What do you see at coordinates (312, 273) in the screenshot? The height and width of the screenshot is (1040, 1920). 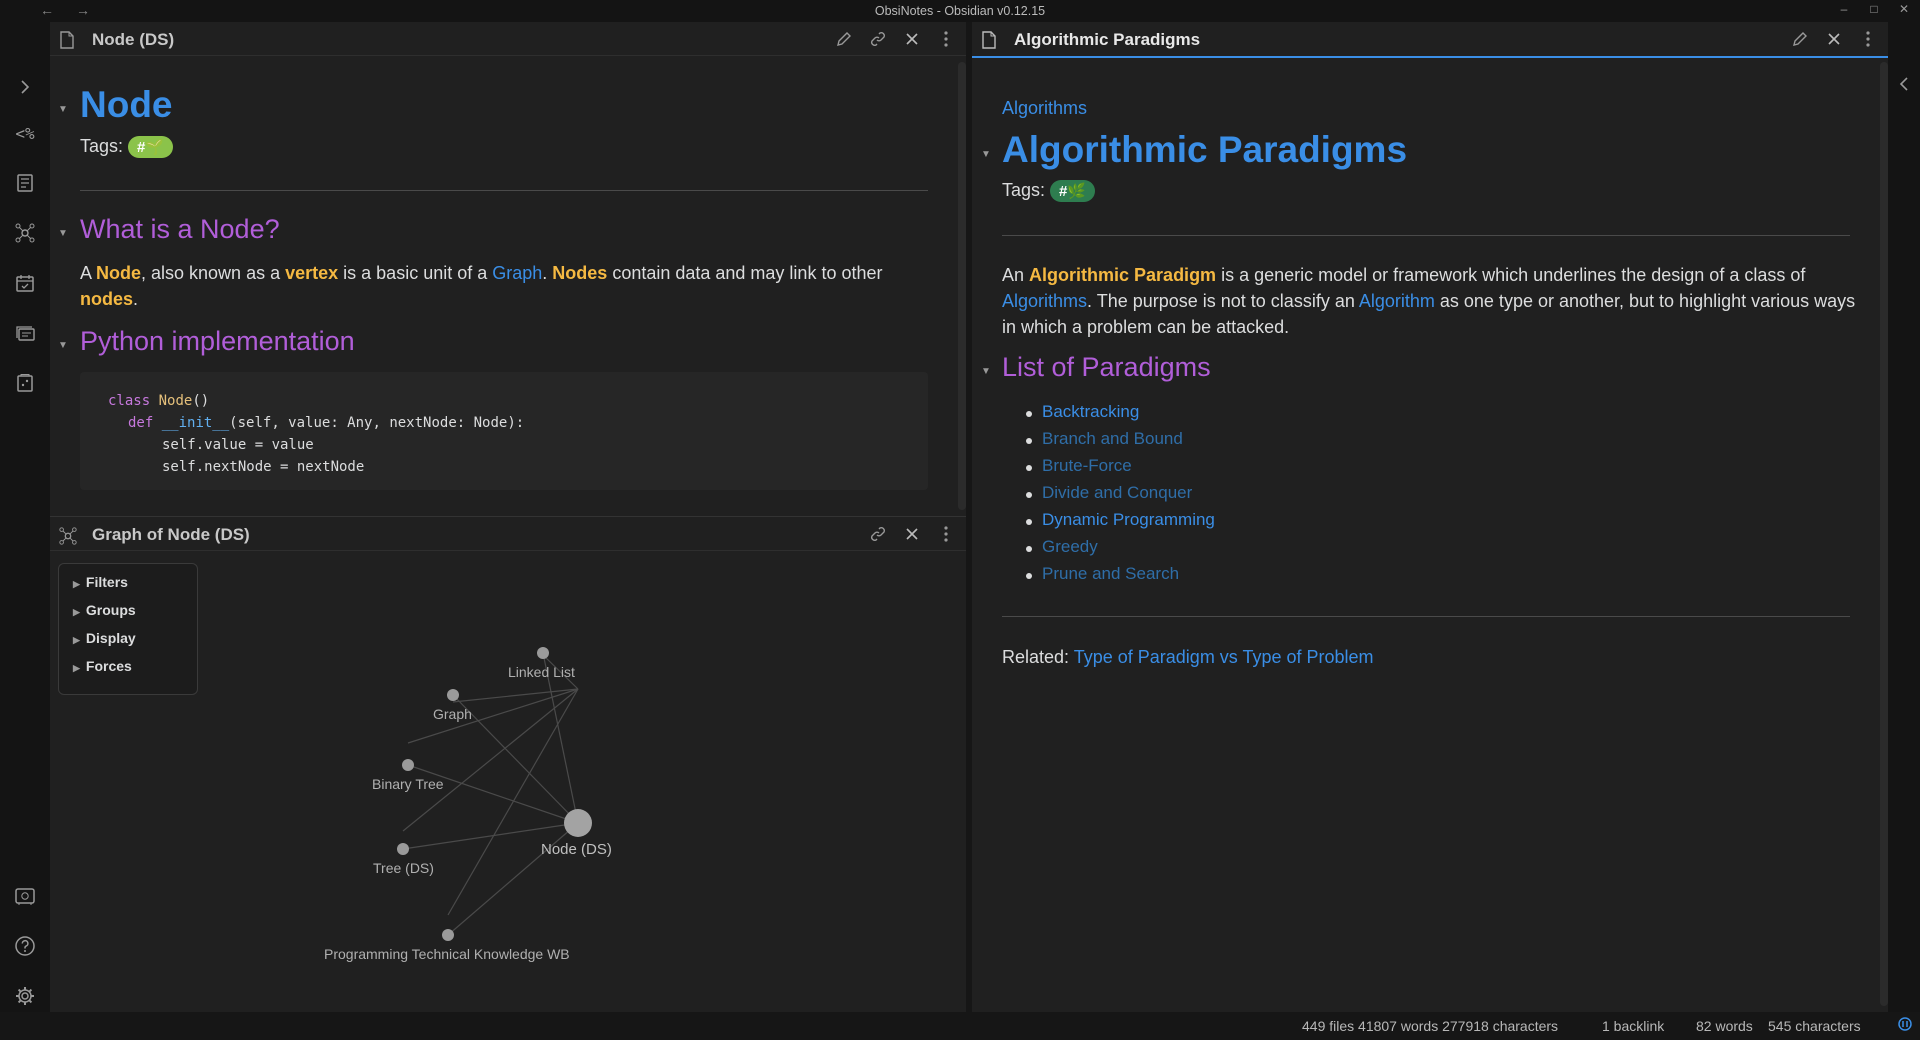 I see `bold-vertex: vertex` at bounding box center [312, 273].